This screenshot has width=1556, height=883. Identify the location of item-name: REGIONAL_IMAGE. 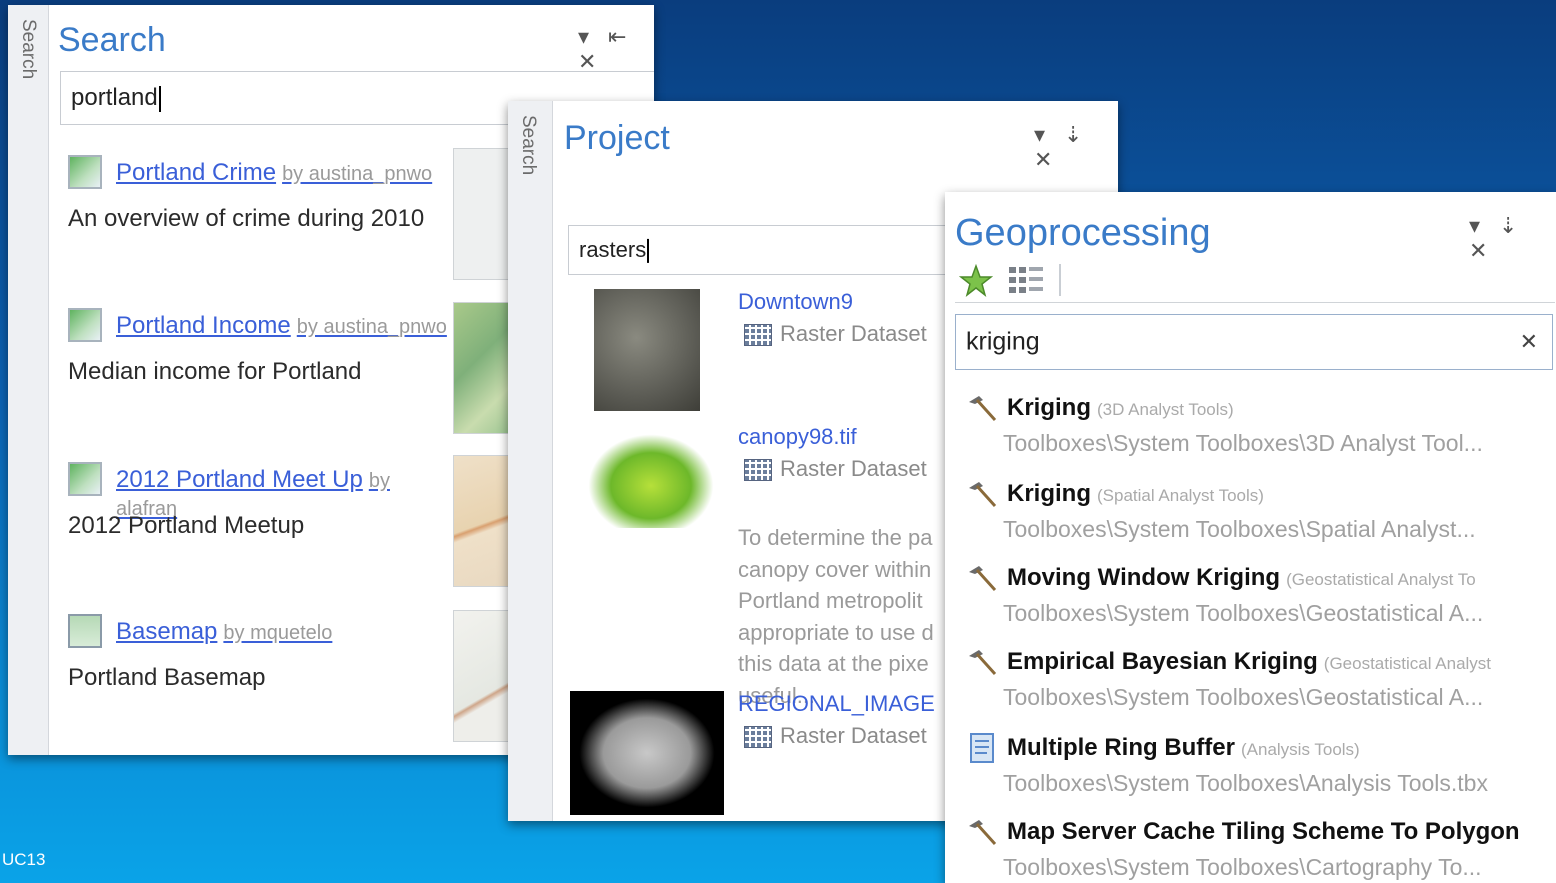
(836, 704).